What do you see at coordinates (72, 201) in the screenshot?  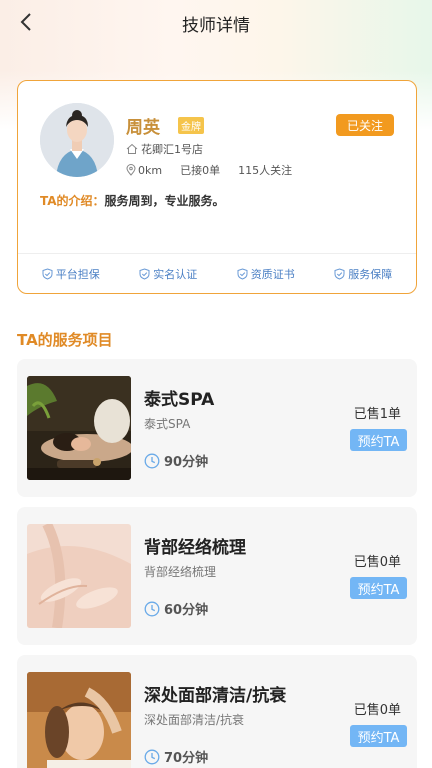 I see `intro-label: TA的介绍：` at bounding box center [72, 201].